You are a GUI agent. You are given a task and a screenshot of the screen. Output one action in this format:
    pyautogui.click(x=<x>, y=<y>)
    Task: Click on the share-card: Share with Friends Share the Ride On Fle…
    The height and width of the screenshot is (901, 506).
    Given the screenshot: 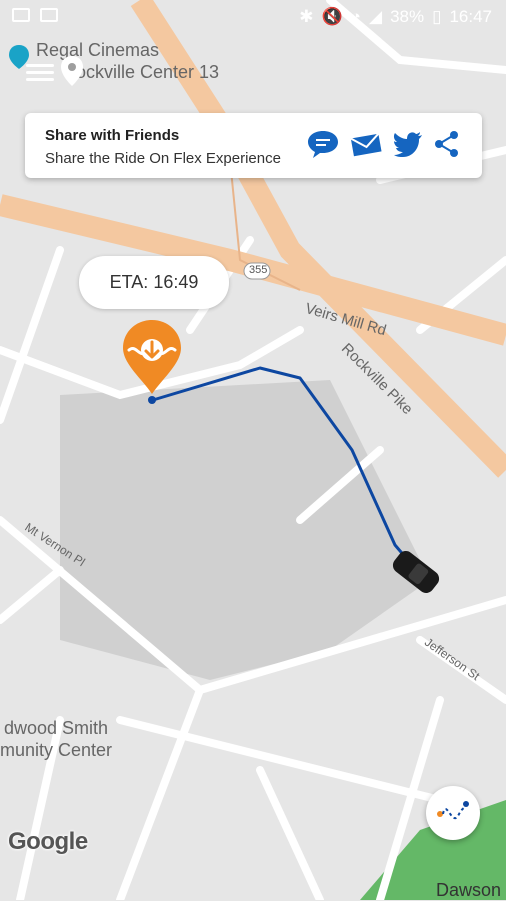 What is the action you would take?
    pyautogui.click(x=253, y=145)
    